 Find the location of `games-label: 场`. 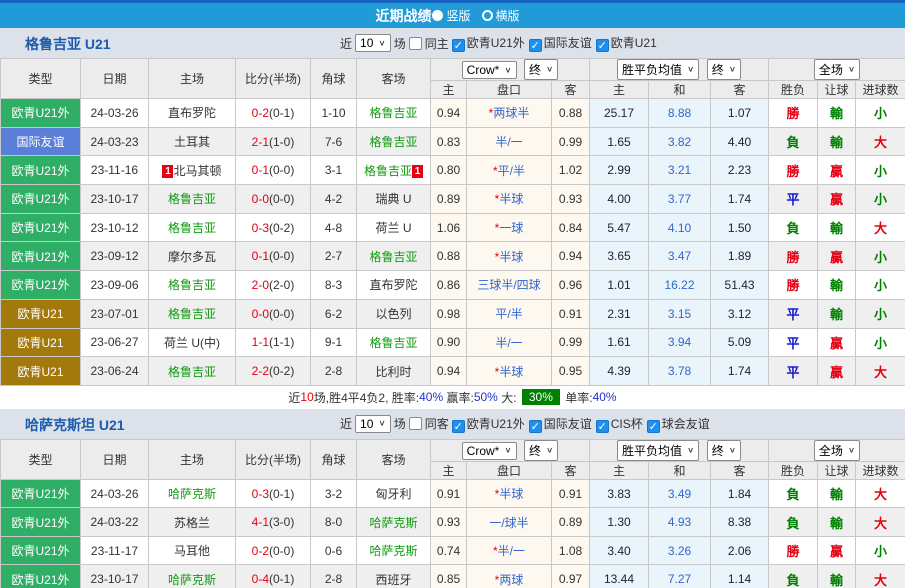

games-label: 场 is located at coordinates (399, 43).